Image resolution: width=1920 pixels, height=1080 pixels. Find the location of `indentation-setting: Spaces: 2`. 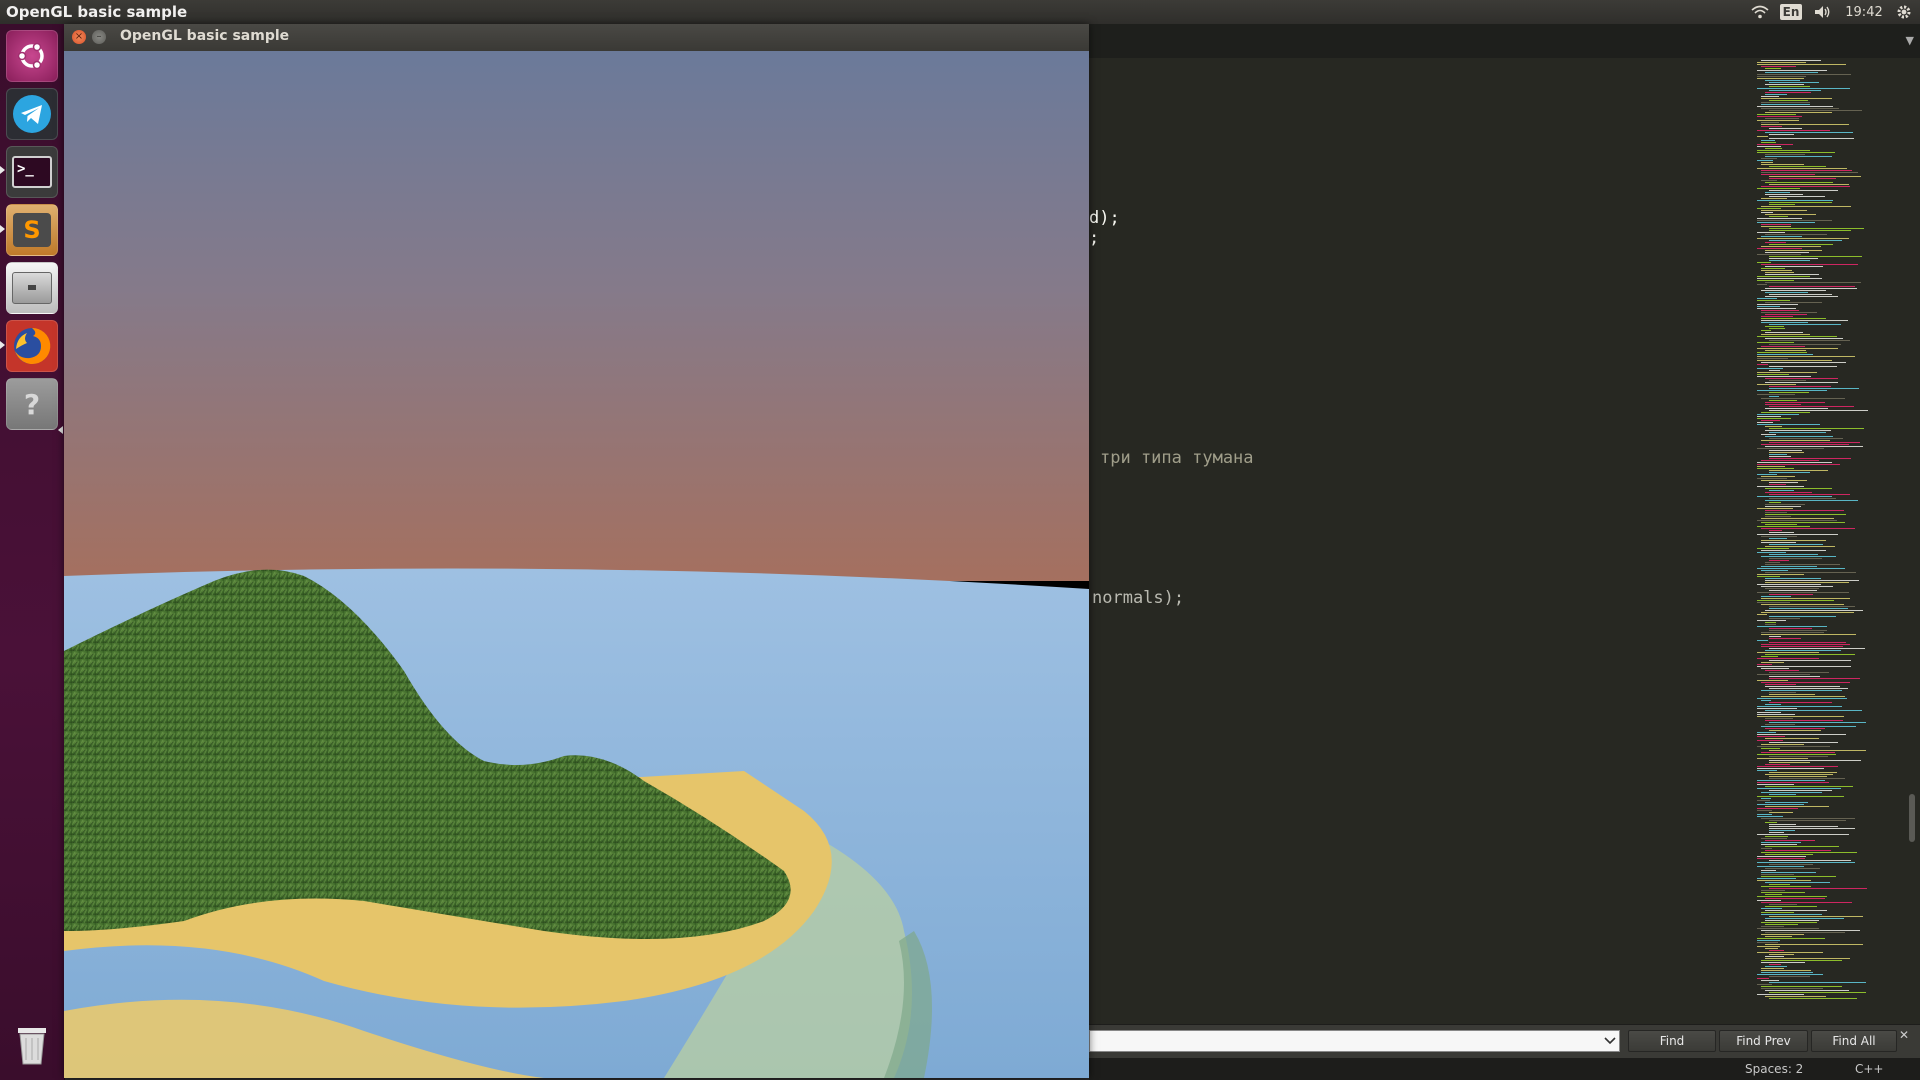

indentation-setting: Spaces: 2 is located at coordinates (1774, 1069).